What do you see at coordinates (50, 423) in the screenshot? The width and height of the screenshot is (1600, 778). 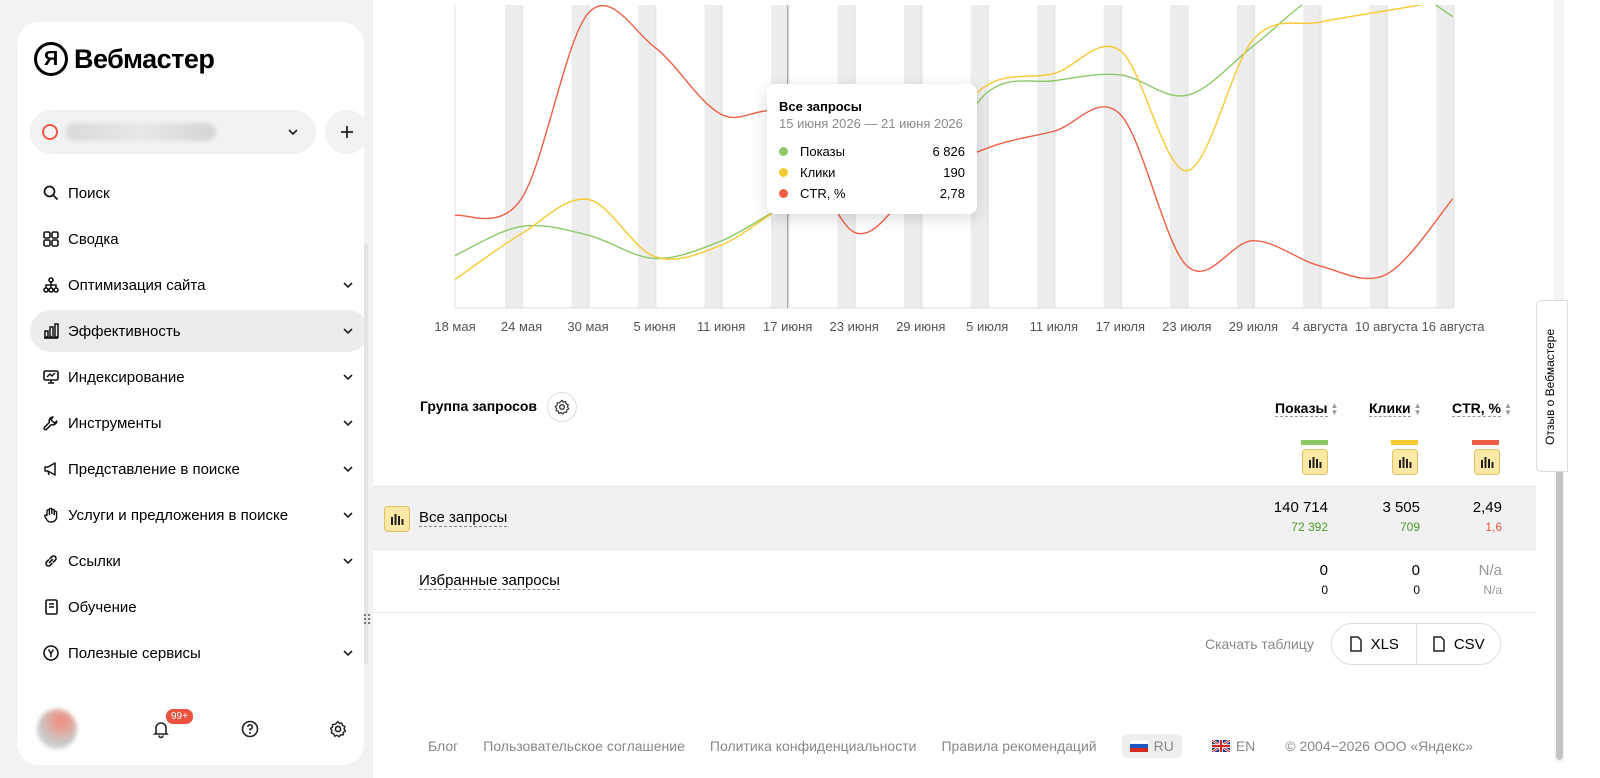 I see `wrench-icon` at bounding box center [50, 423].